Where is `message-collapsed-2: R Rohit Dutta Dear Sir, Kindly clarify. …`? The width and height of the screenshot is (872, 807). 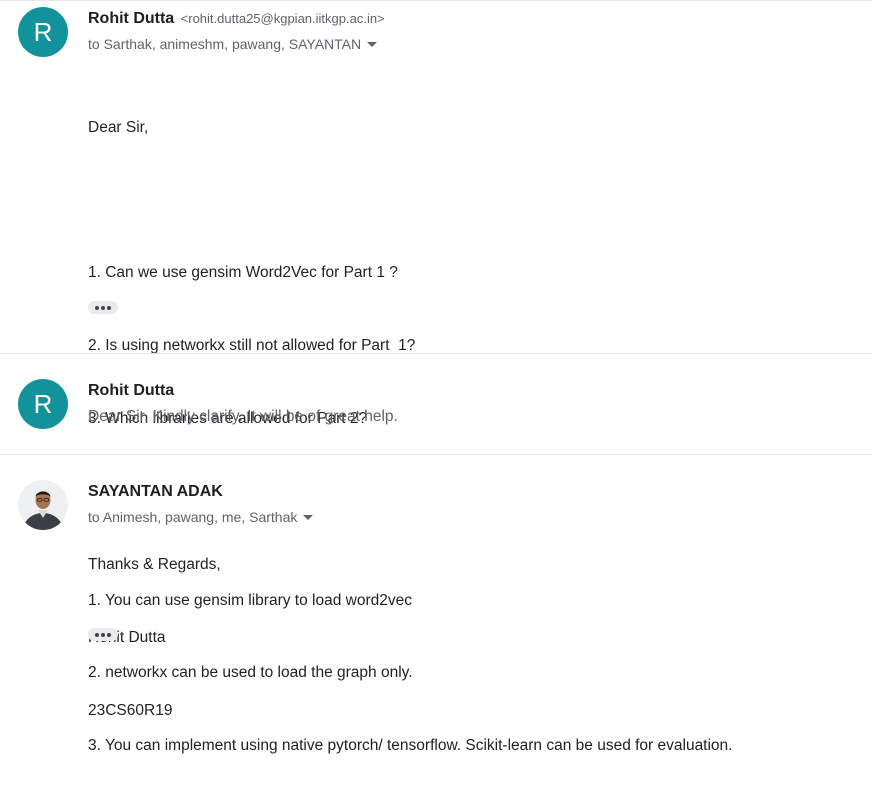
message-collapsed-2: R Rohit Dutta Dear Sir, Kindly clarify. … is located at coordinates (436, 404).